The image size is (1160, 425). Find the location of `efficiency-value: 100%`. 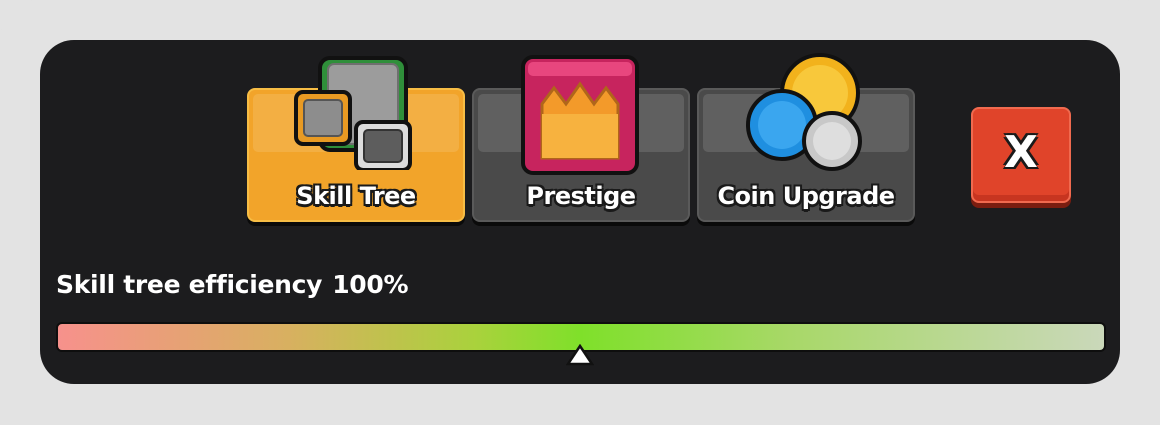

efficiency-value: 100% is located at coordinates (370, 284).